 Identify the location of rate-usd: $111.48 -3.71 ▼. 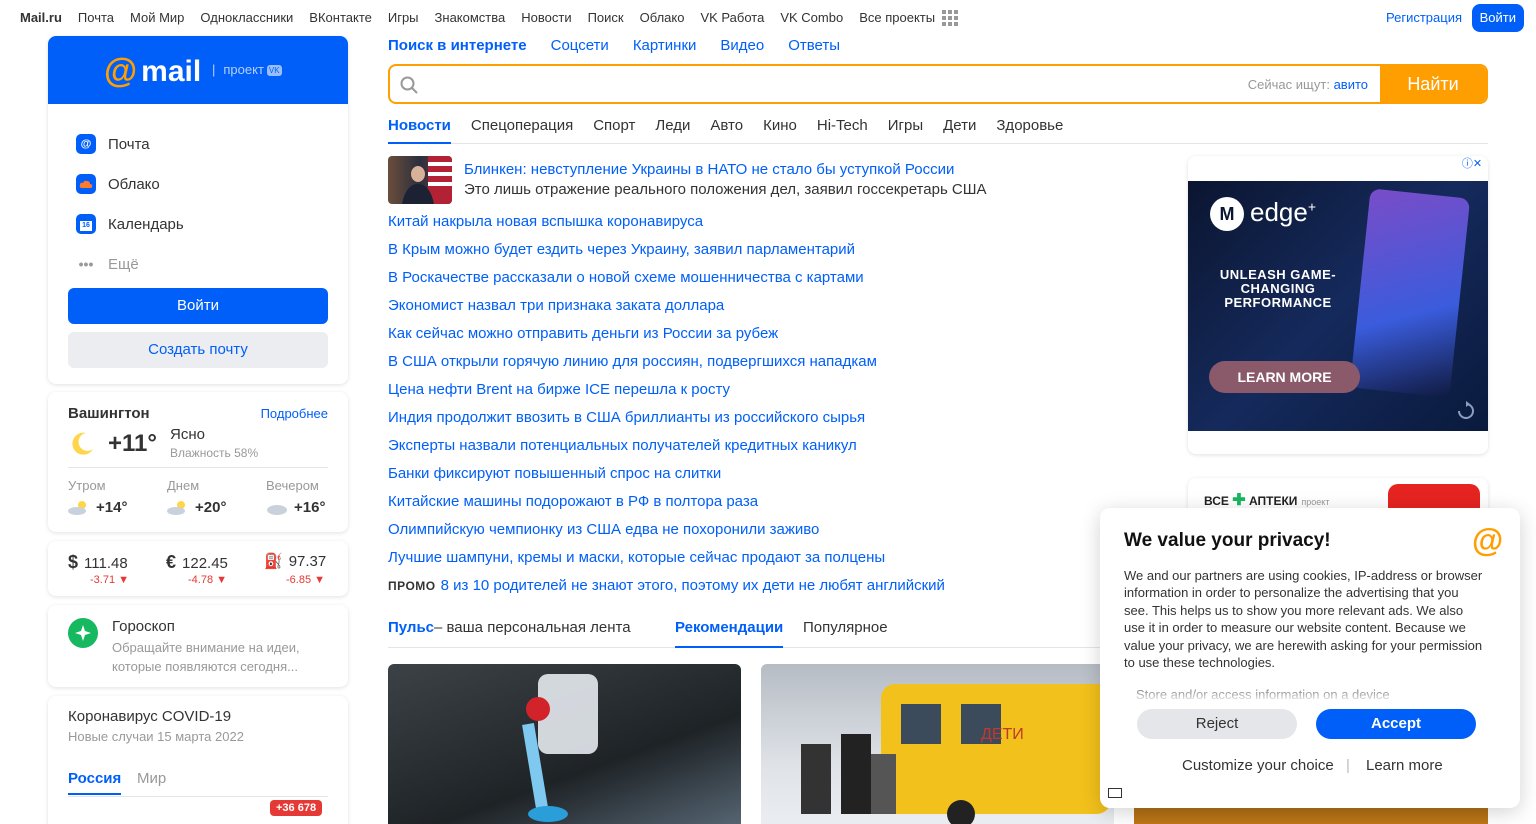
(98, 569).